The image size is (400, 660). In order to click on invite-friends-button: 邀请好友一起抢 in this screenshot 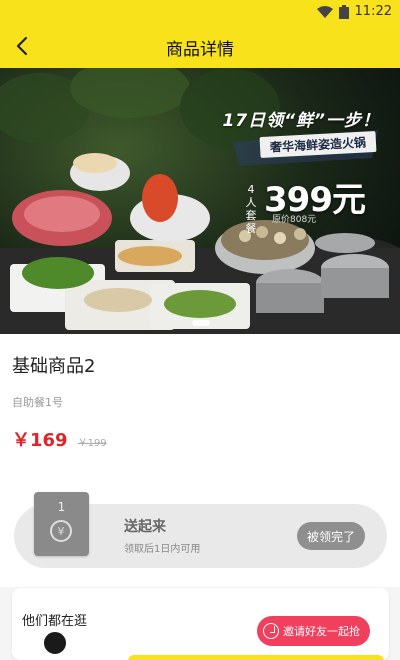, I will do `click(313, 631)`.